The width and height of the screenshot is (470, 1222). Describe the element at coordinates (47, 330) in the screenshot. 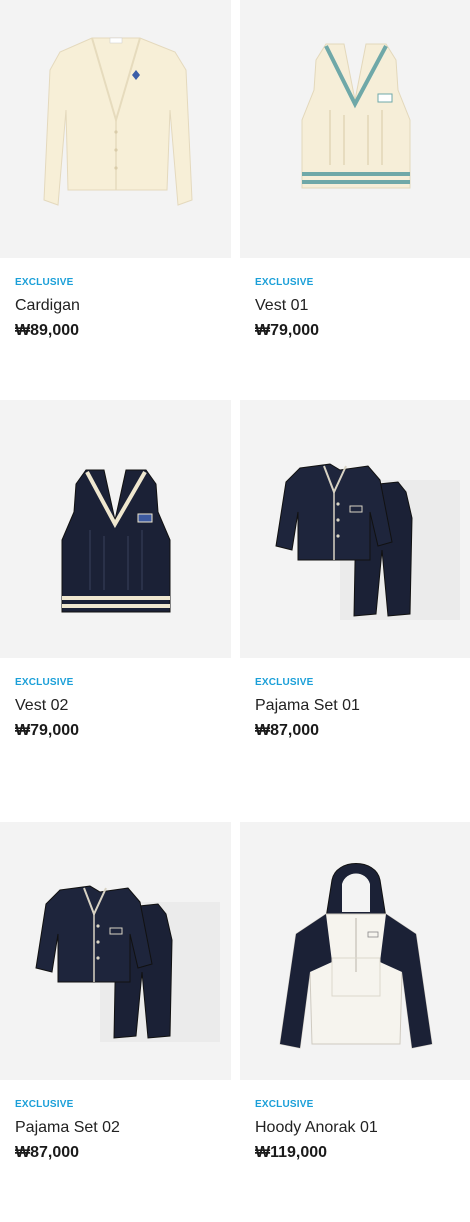

I see `product-price: ₩89,000` at that location.